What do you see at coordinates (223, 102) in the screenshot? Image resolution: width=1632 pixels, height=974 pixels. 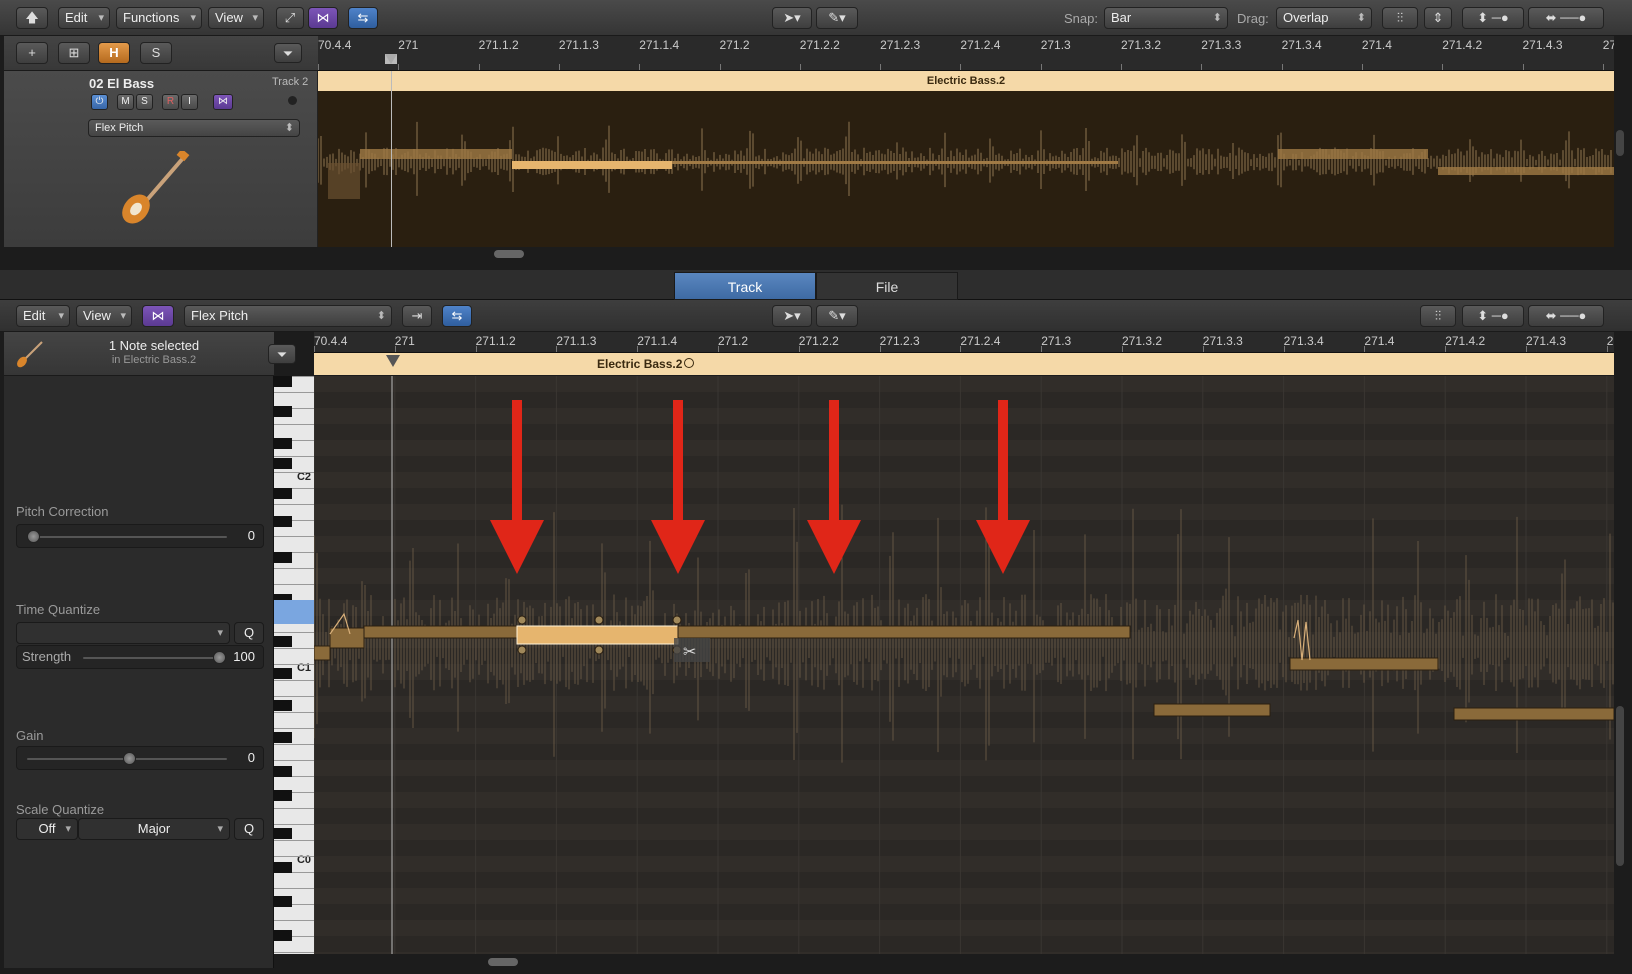 I see `track-flex-button: ⋈` at bounding box center [223, 102].